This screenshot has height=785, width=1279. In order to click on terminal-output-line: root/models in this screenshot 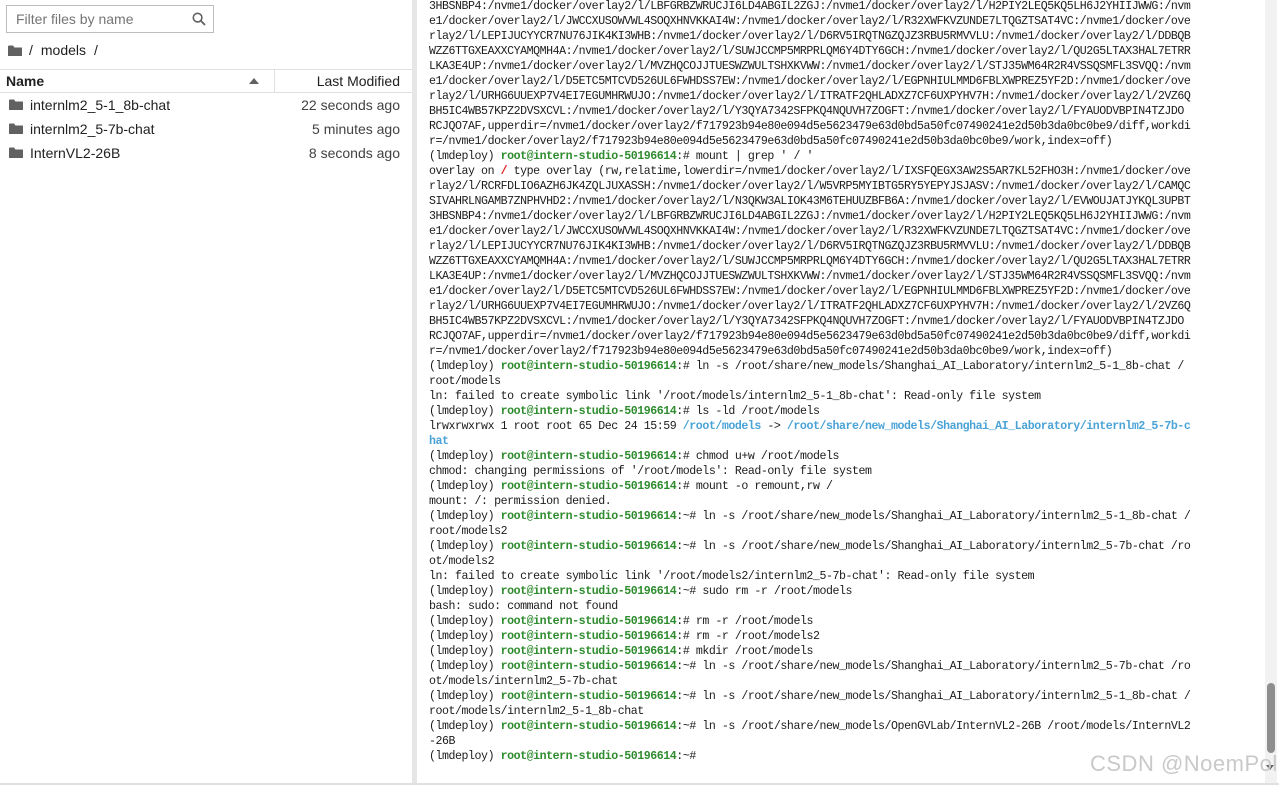, I will do `click(465, 381)`.